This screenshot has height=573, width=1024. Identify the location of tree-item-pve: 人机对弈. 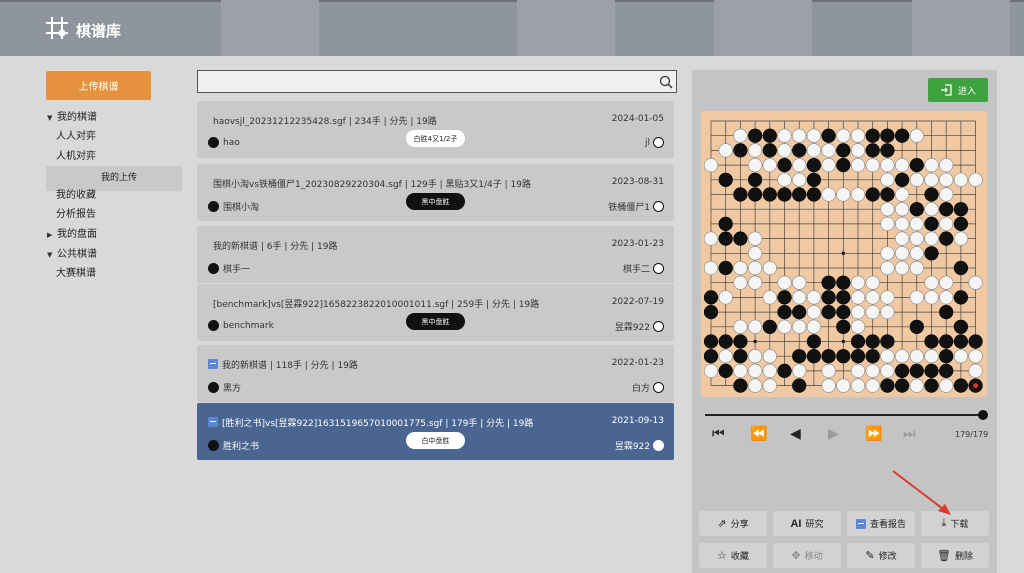
(76, 156).